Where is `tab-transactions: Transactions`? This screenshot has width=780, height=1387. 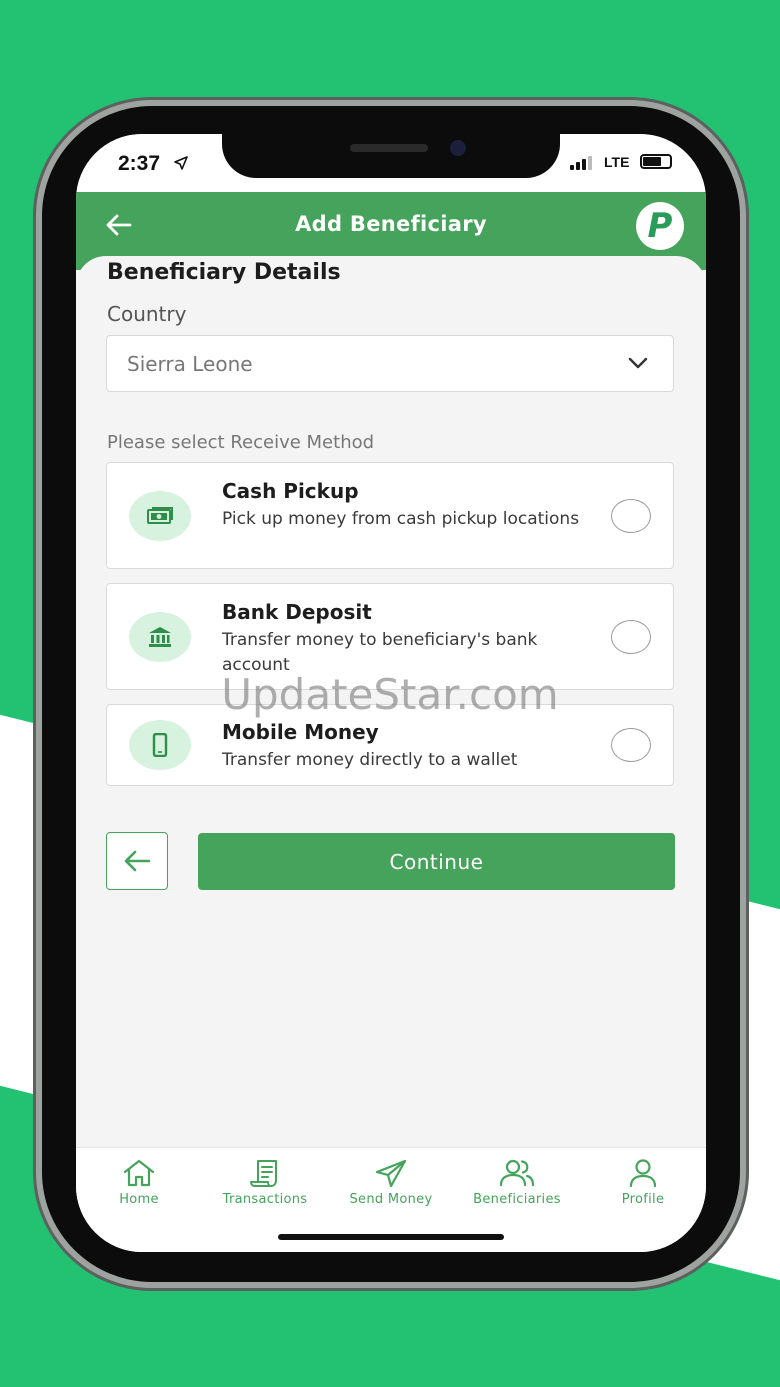 tab-transactions: Transactions is located at coordinates (265, 1182).